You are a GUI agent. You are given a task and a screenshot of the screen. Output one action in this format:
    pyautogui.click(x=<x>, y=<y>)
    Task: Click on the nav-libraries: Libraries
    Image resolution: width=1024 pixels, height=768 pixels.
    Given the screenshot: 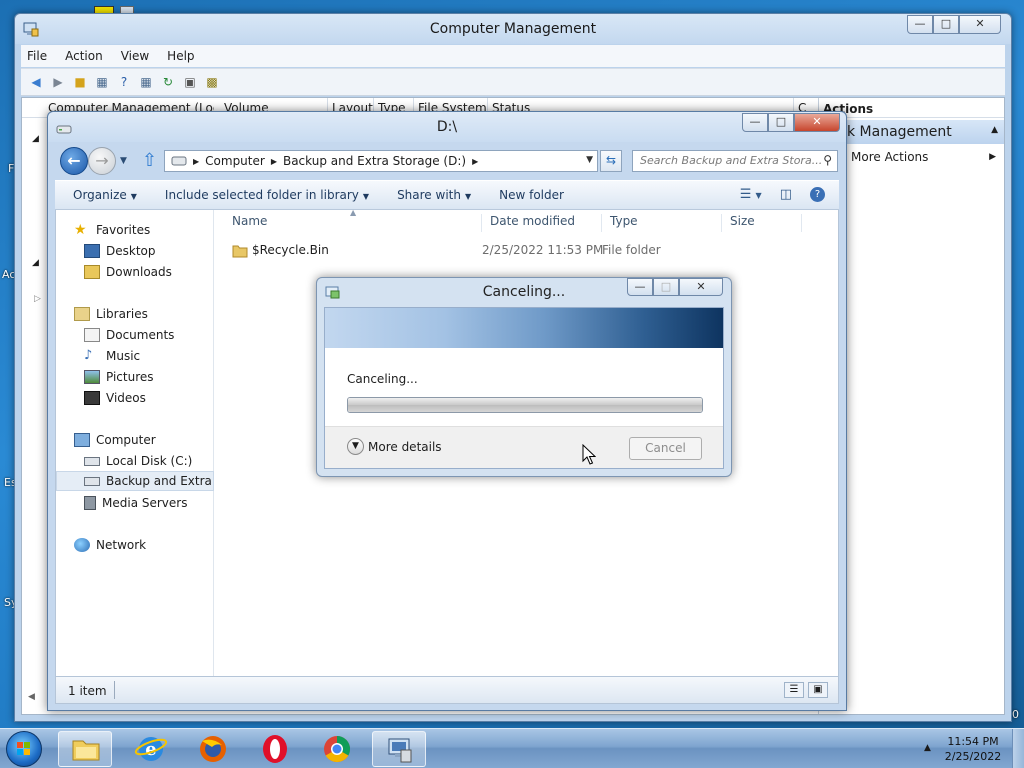 What is the action you would take?
    pyautogui.click(x=111, y=314)
    